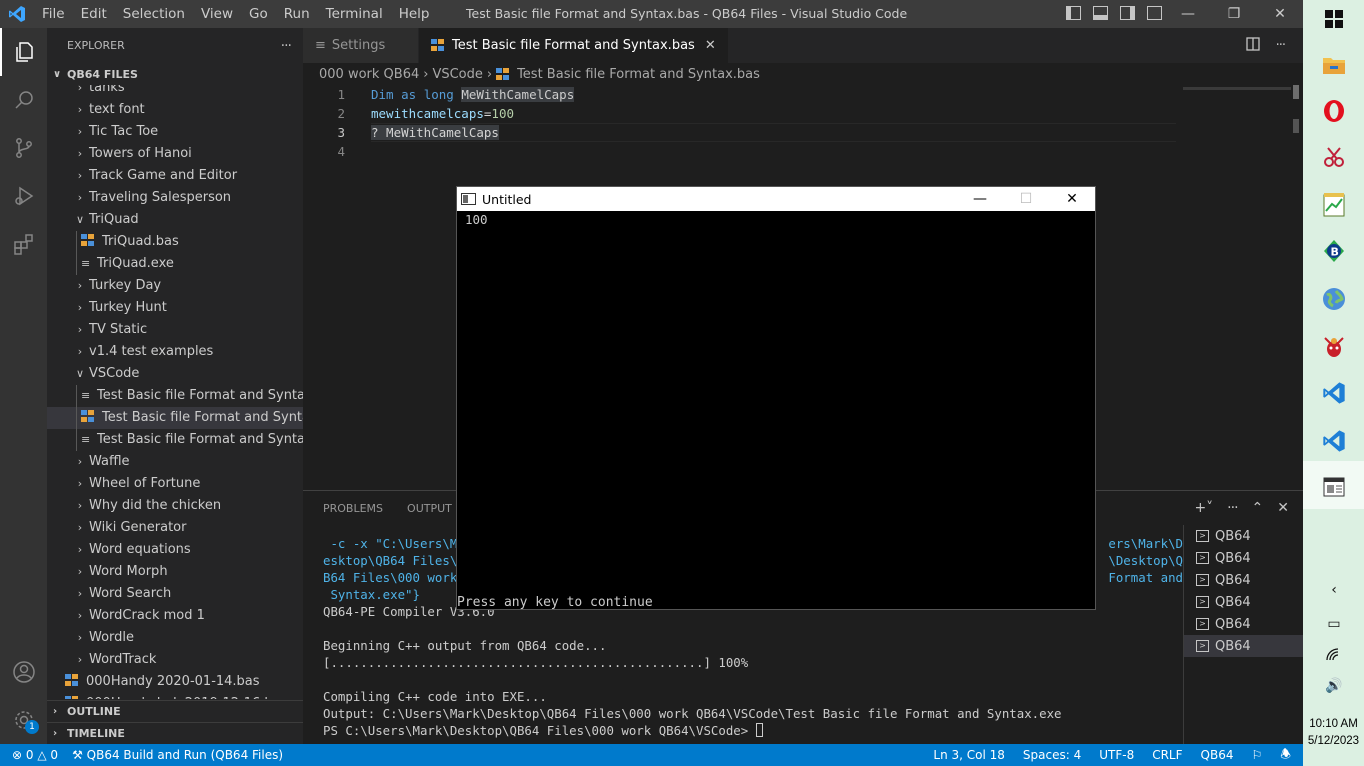 Image resolution: width=1364 pixels, height=766 pixels. I want to click on menu-run: Run, so click(297, 14).